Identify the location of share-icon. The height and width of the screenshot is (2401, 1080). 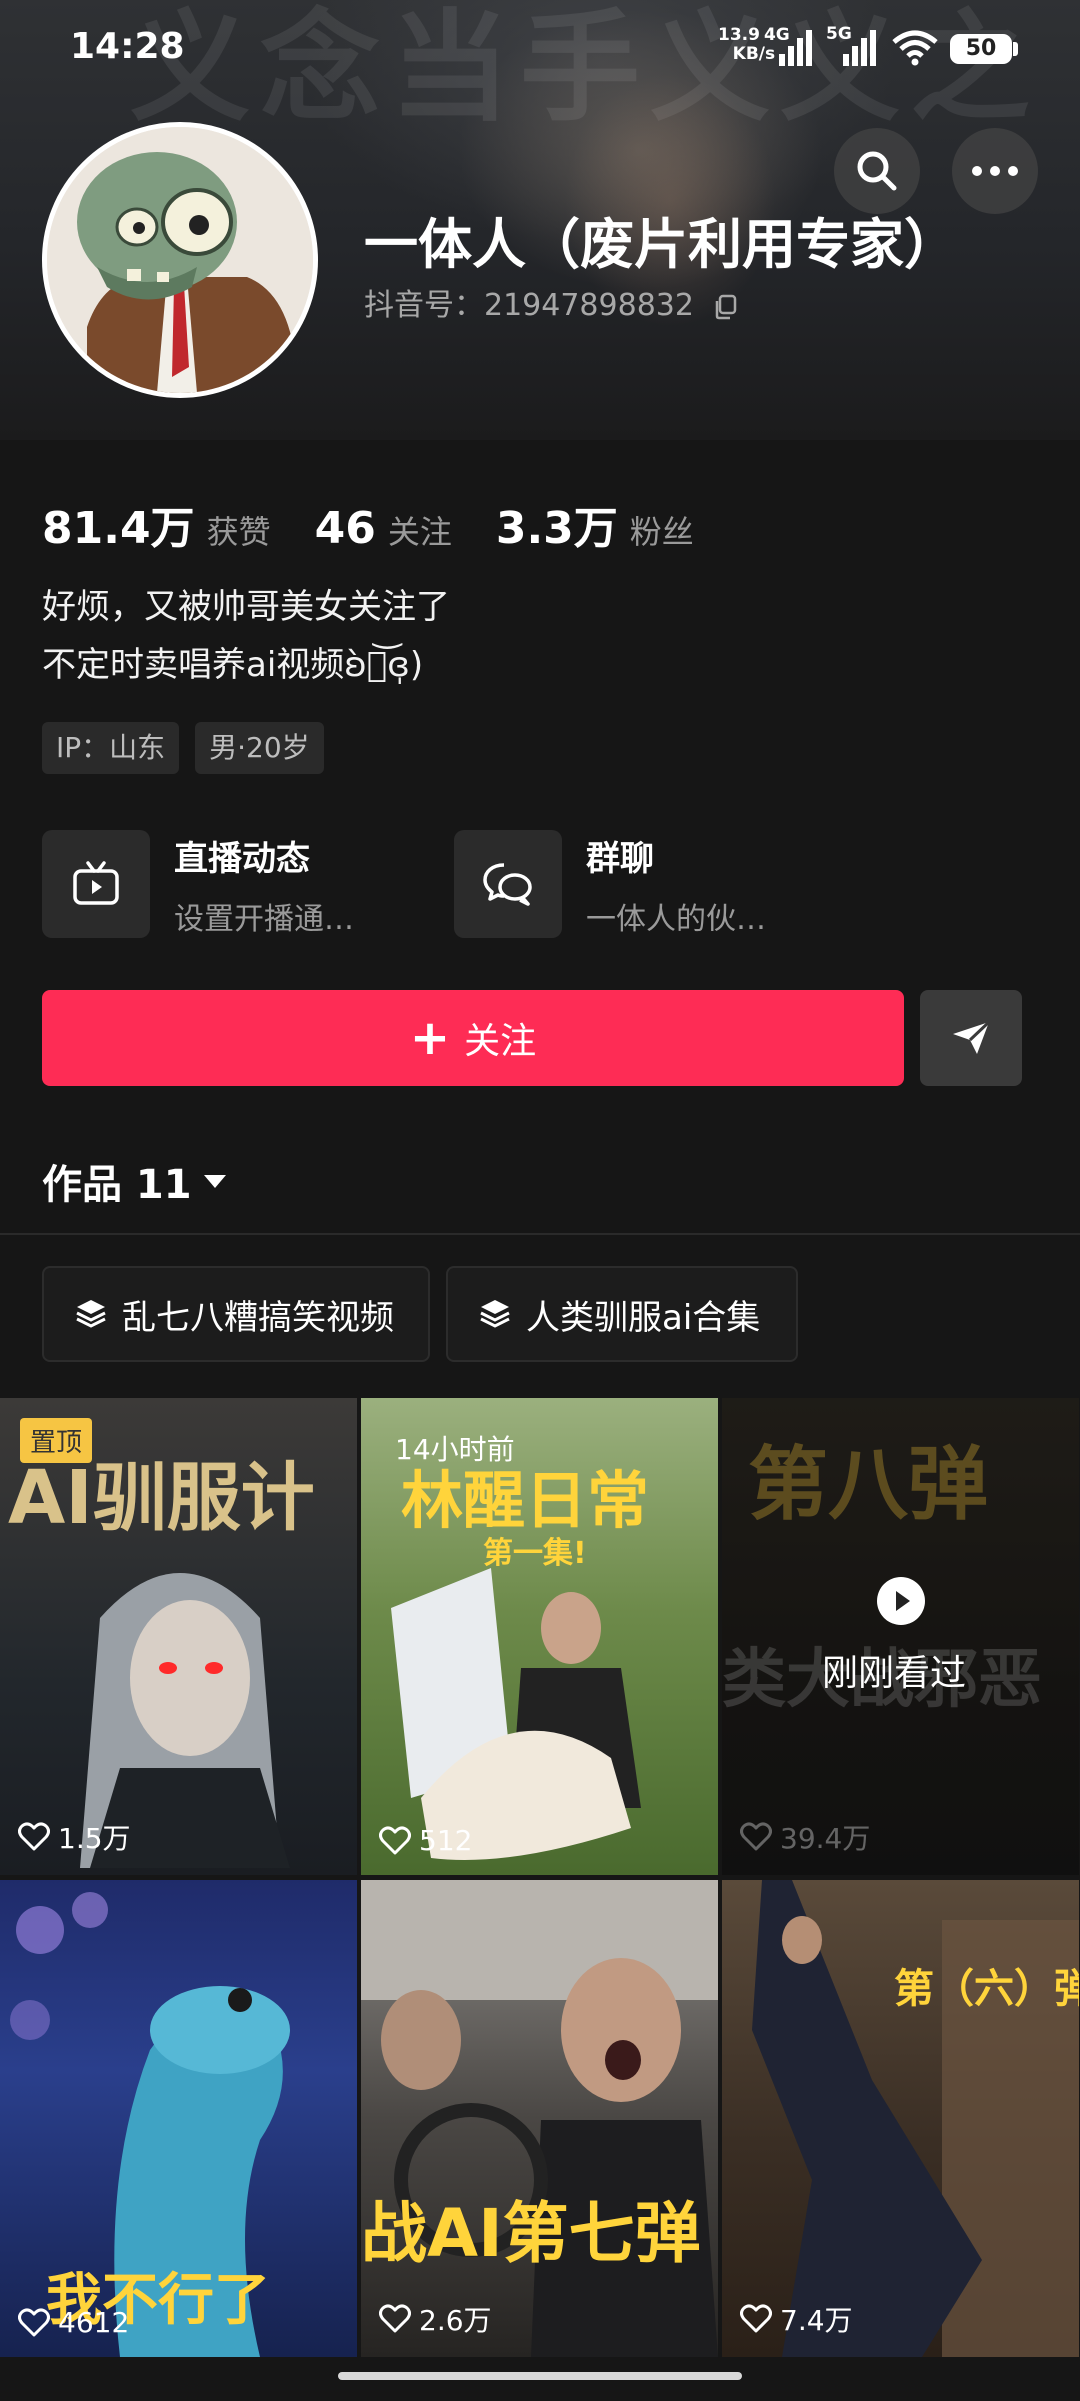
(972, 1037).